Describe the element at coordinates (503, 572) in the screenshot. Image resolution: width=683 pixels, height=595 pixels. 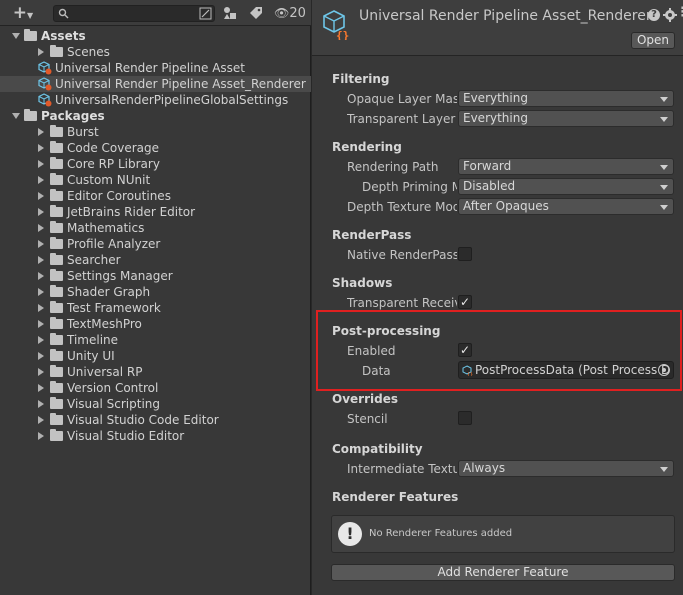
I see `add-renderer-feature-button: Add Renderer Feature` at that location.